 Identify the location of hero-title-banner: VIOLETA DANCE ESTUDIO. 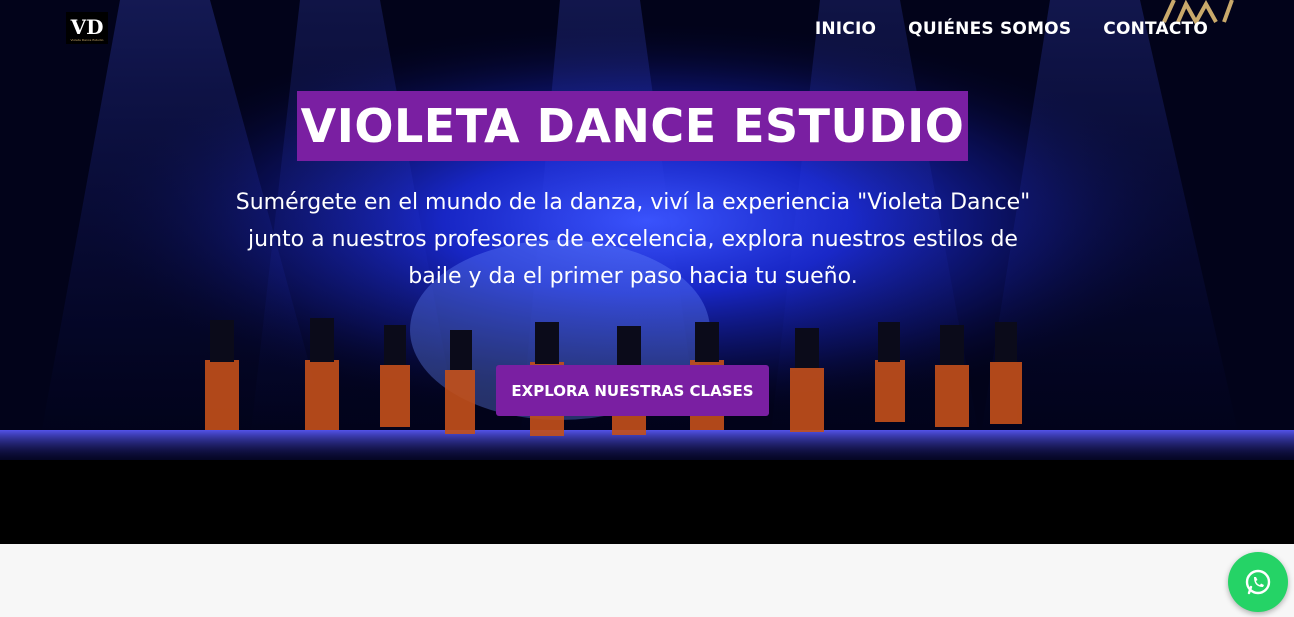
(632, 126).